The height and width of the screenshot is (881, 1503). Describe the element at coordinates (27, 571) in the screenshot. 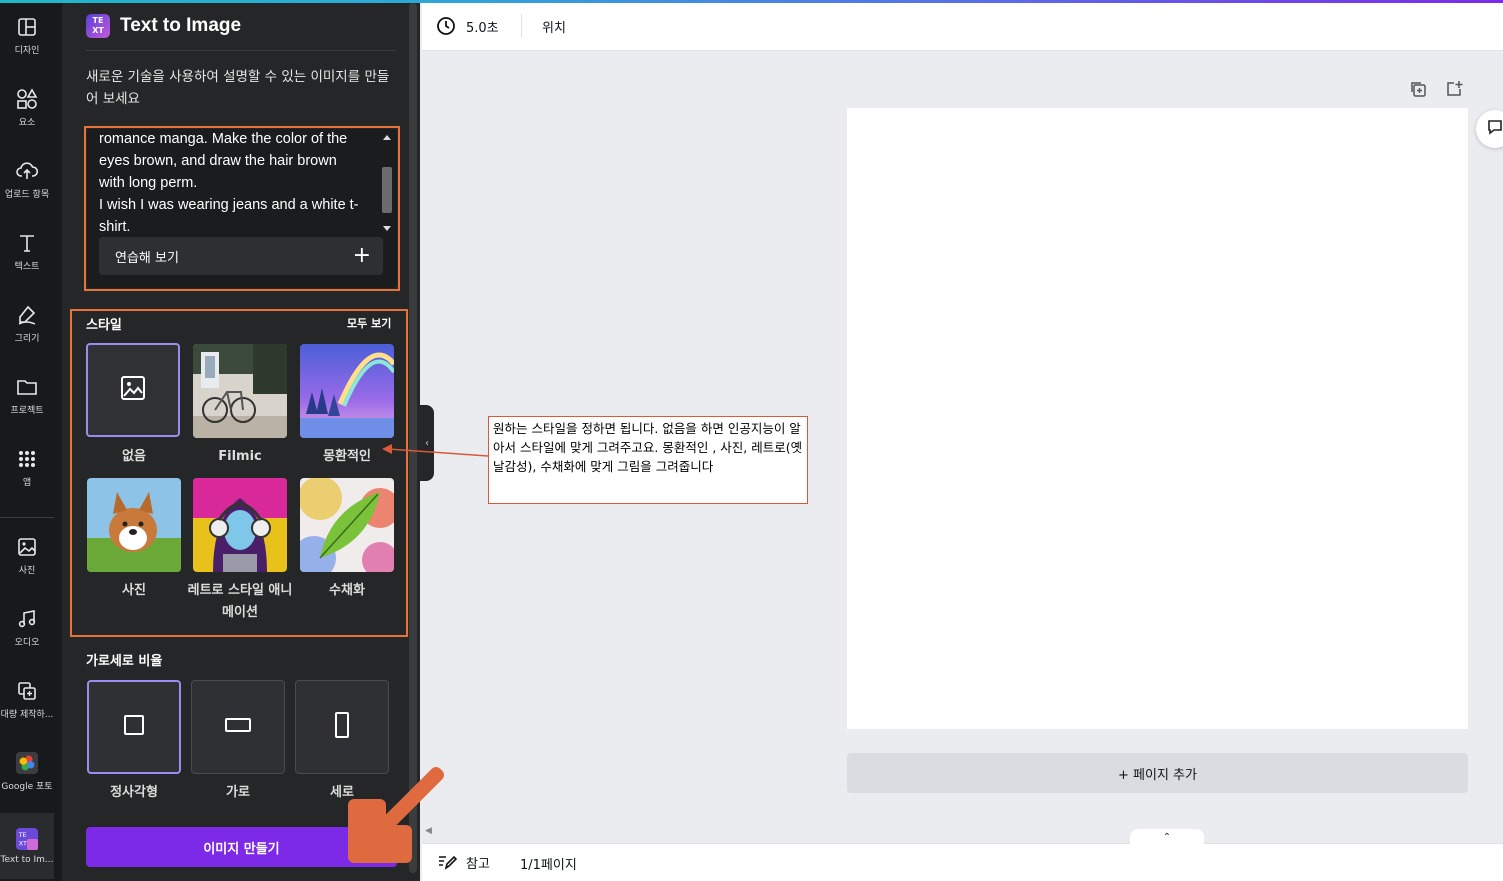

I see `rail-label: 사진` at that location.